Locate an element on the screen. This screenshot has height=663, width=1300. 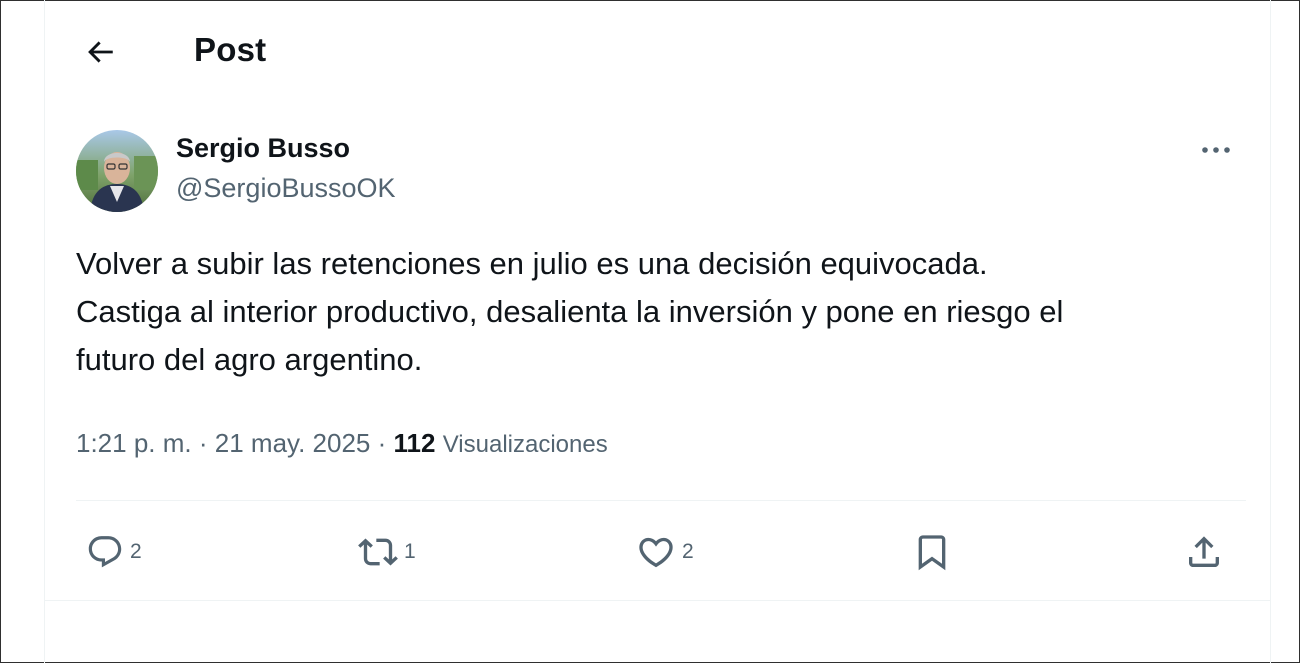
avatar-image is located at coordinates (117, 171).